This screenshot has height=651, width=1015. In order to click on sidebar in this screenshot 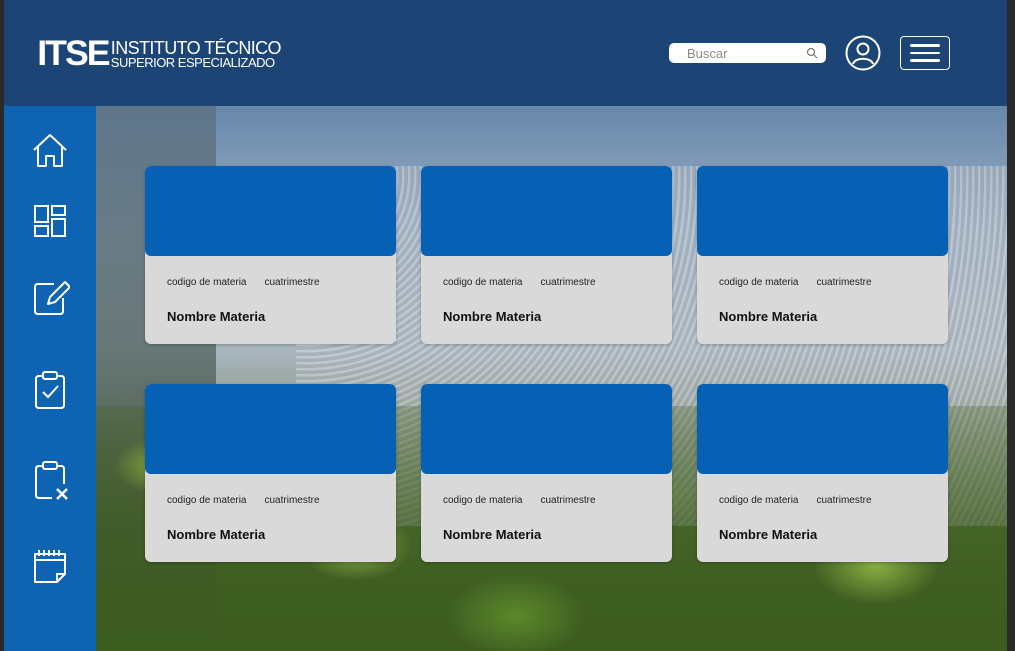, I will do `click(50, 378)`.